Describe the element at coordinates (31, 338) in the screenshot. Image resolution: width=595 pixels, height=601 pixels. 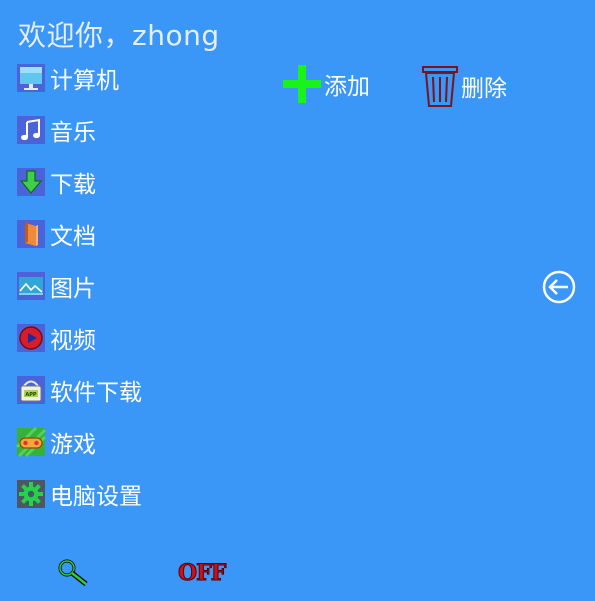
I see `video-icon` at that location.